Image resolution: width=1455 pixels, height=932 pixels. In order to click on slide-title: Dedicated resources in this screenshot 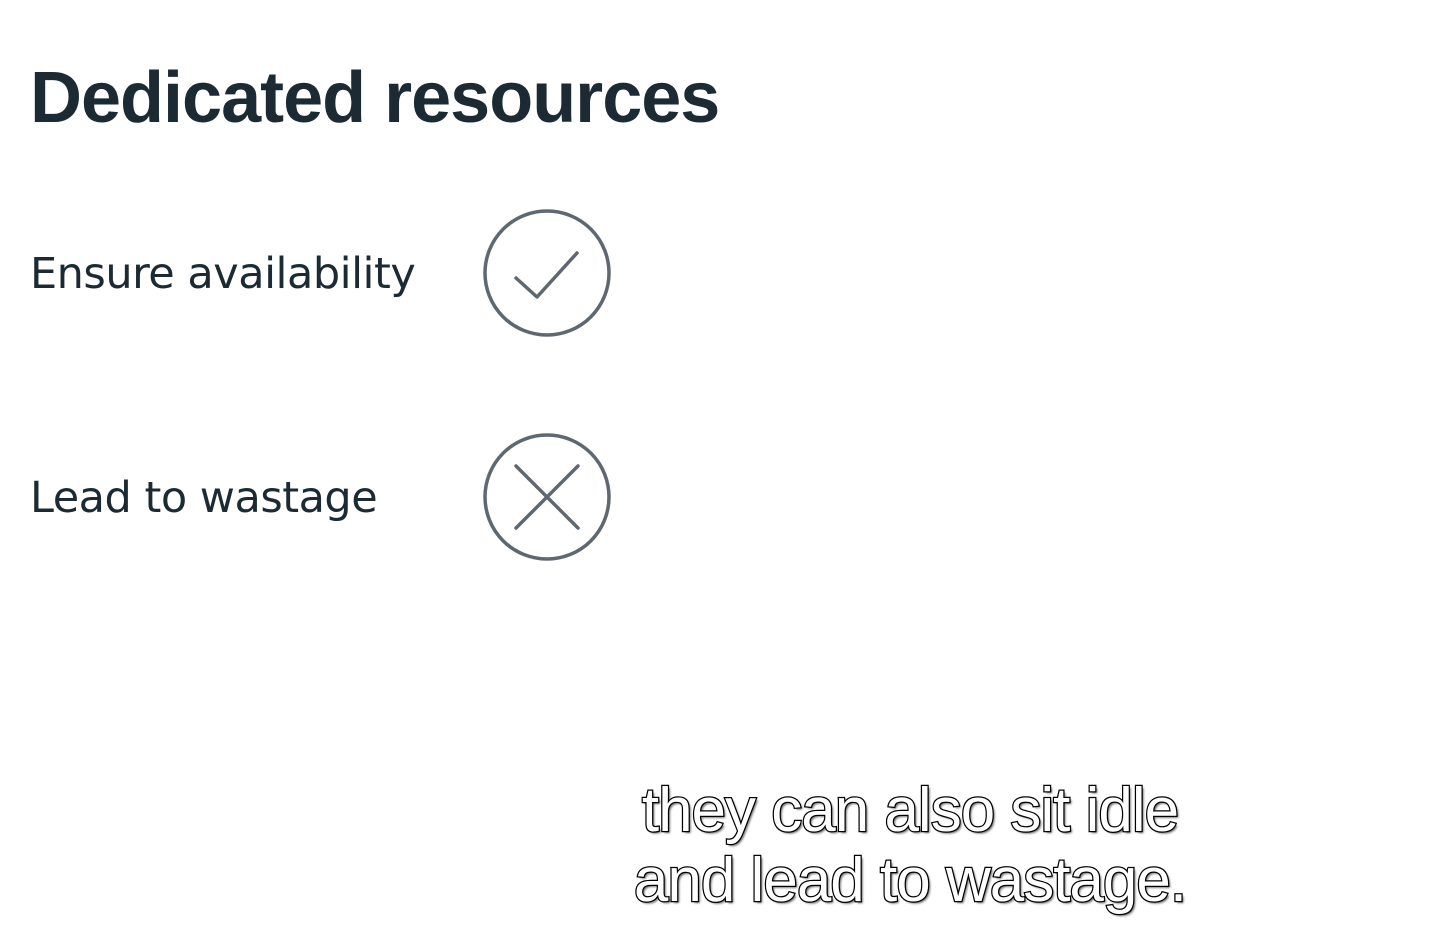, I will do `click(375, 98)`.